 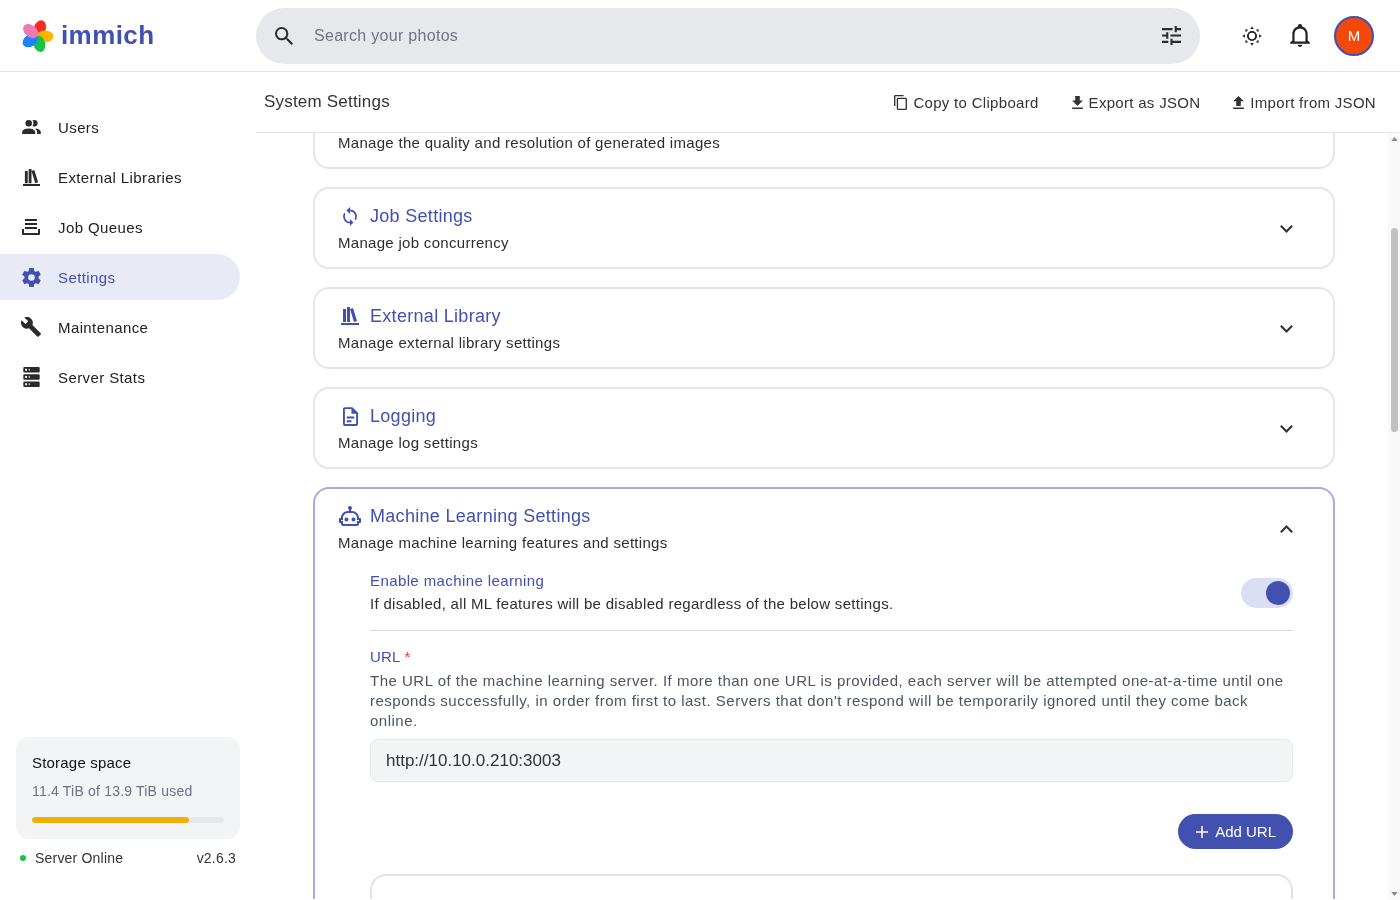 What do you see at coordinates (1136, 102) in the screenshot?
I see `export-button: Export as JSON` at bounding box center [1136, 102].